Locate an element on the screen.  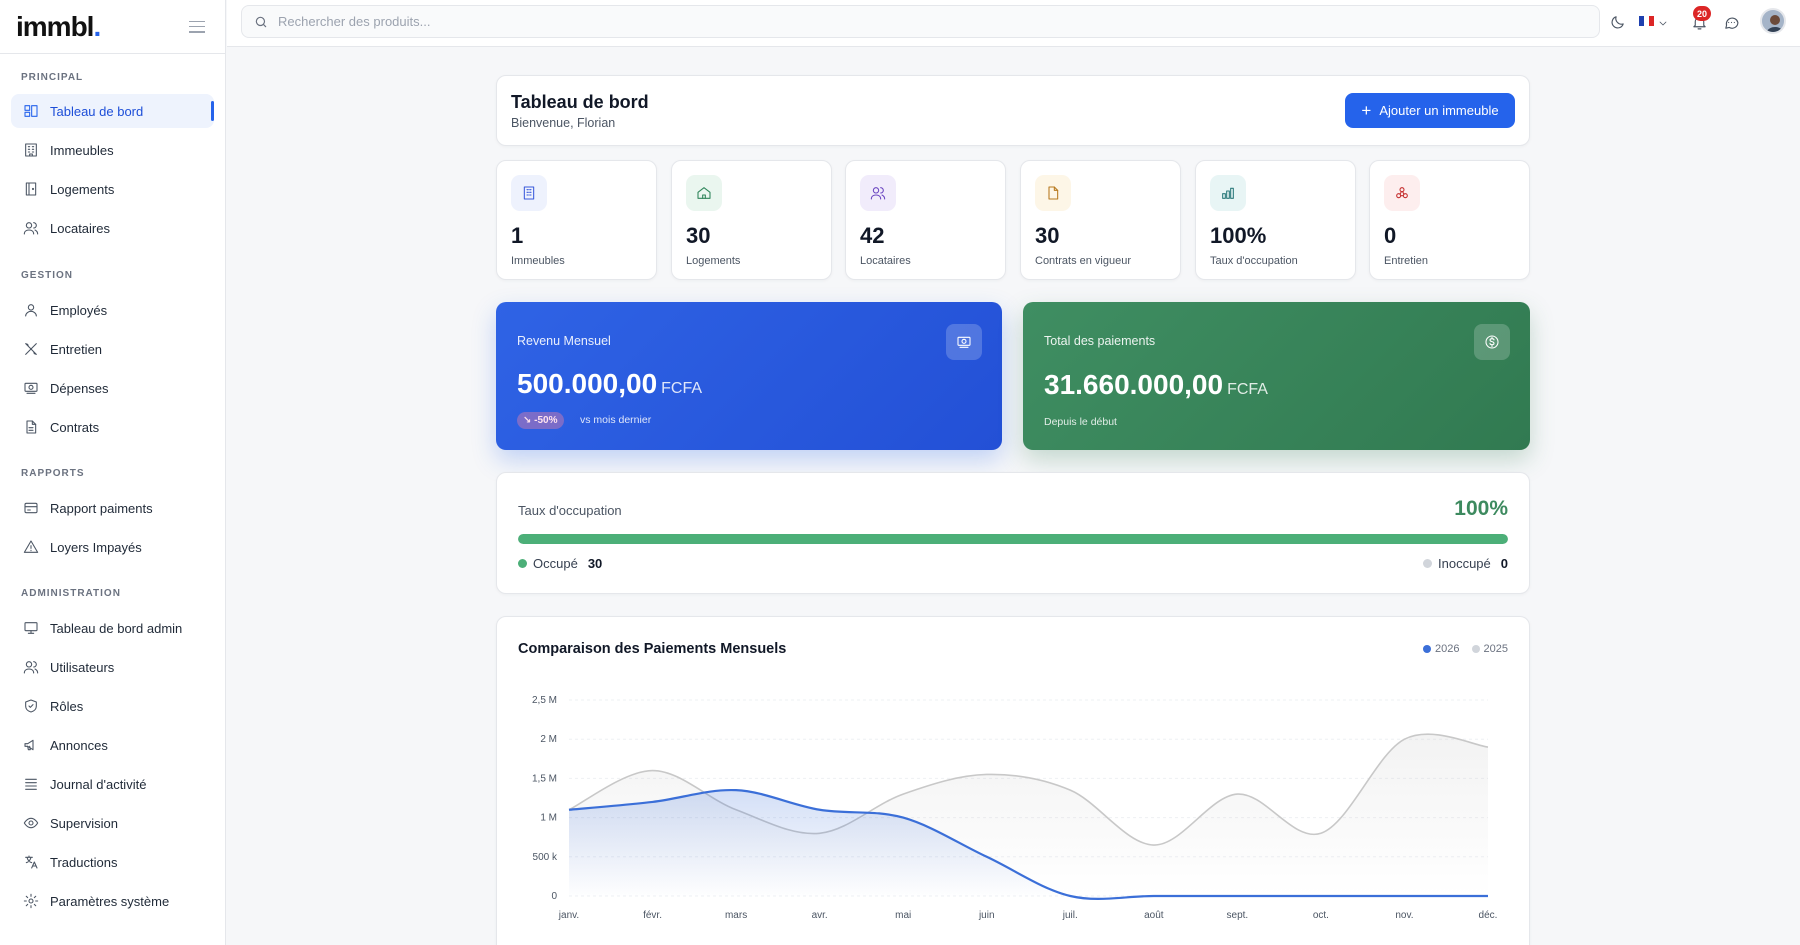
chevron-down-icon is located at coordinates (1663, 23).